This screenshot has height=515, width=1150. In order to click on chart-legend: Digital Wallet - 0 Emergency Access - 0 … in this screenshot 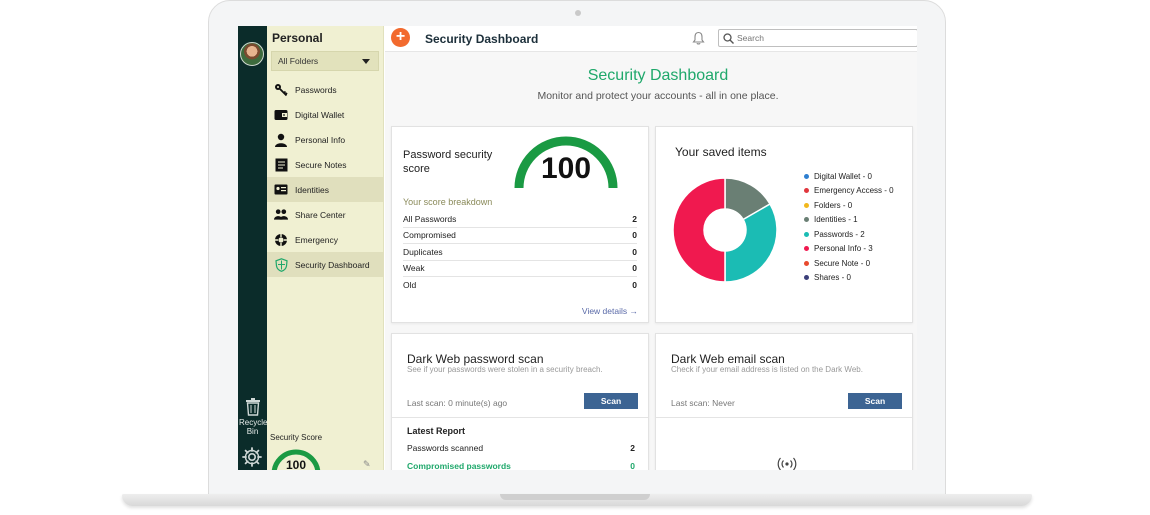, I will do `click(858, 227)`.